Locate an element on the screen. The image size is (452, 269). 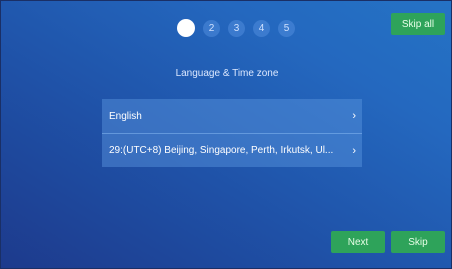
language-row: English › is located at coordinates (232, 116).